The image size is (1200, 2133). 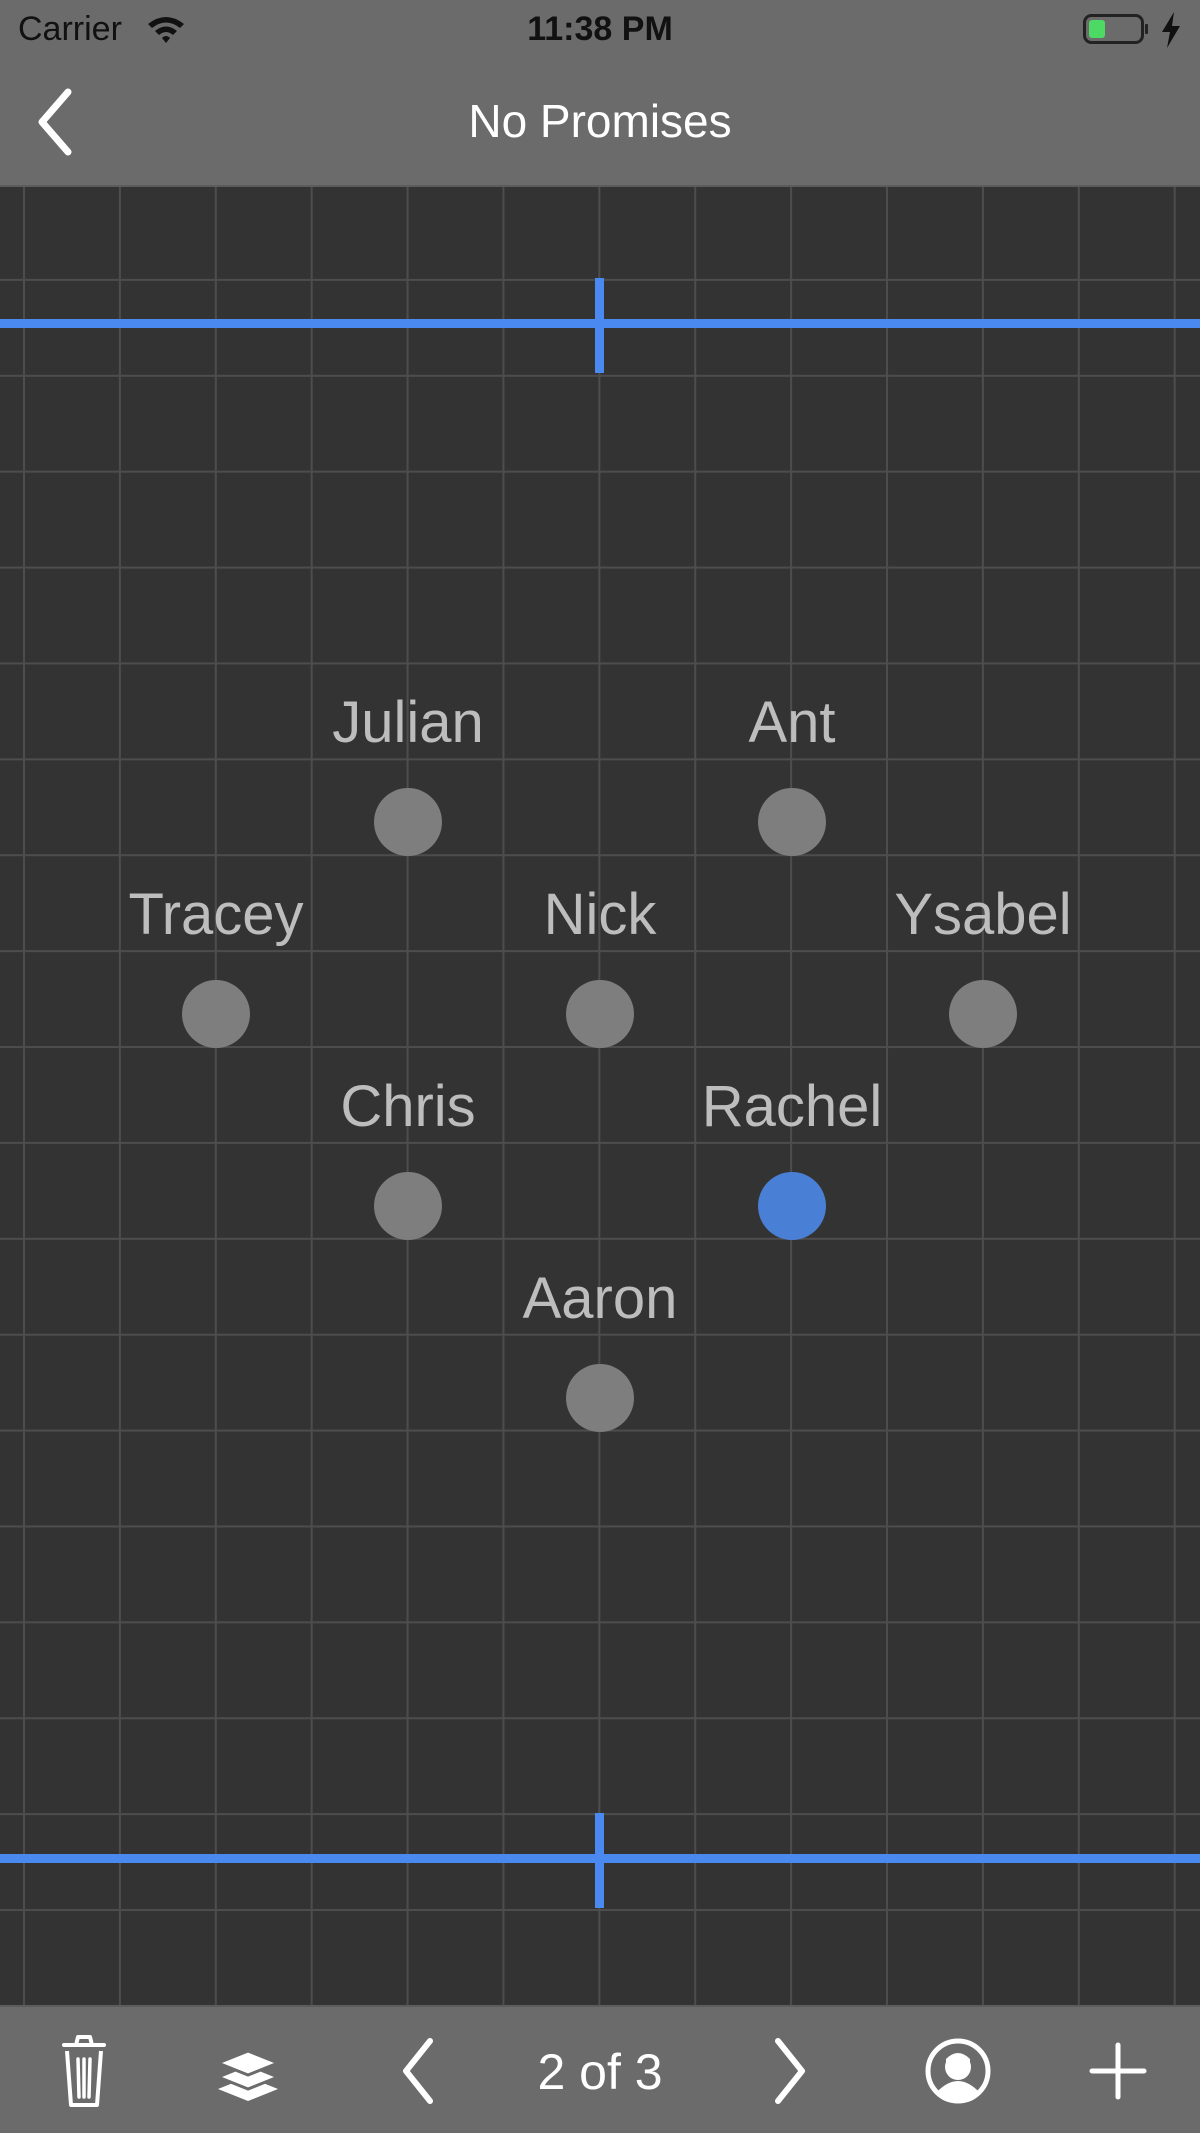 I want to click on person-name: Ysabel, so click(x=983, y=914).